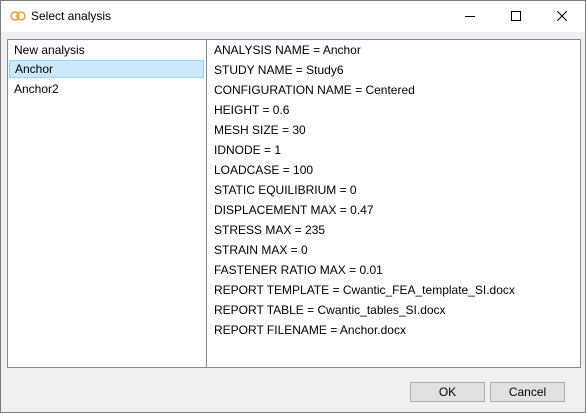 The image size is (586, 413). I want to click on list-item-anchor: Anchor, so click(106, 69).